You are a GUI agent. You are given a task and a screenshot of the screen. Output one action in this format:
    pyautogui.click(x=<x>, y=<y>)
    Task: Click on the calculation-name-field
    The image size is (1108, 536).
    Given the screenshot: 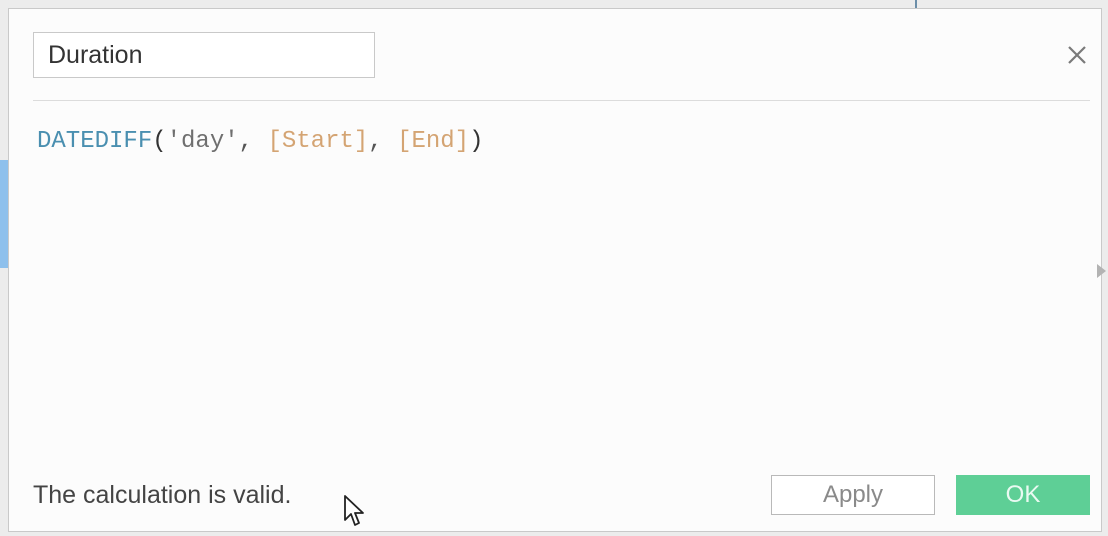 What is the action you would take?
    pyautogui.click(x=204, y=55)
    